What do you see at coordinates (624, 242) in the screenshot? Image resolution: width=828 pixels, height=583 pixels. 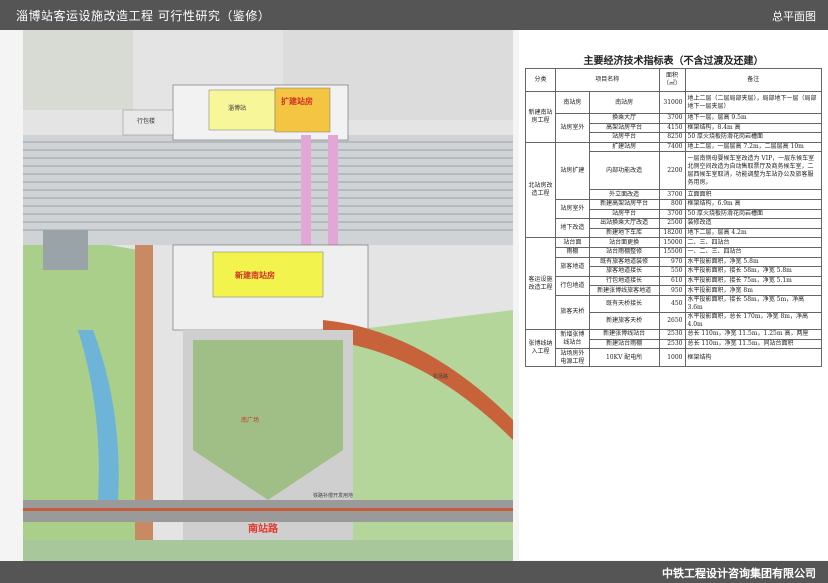 I see `item-name: 站台面更换` at bounding box center [624, 242].